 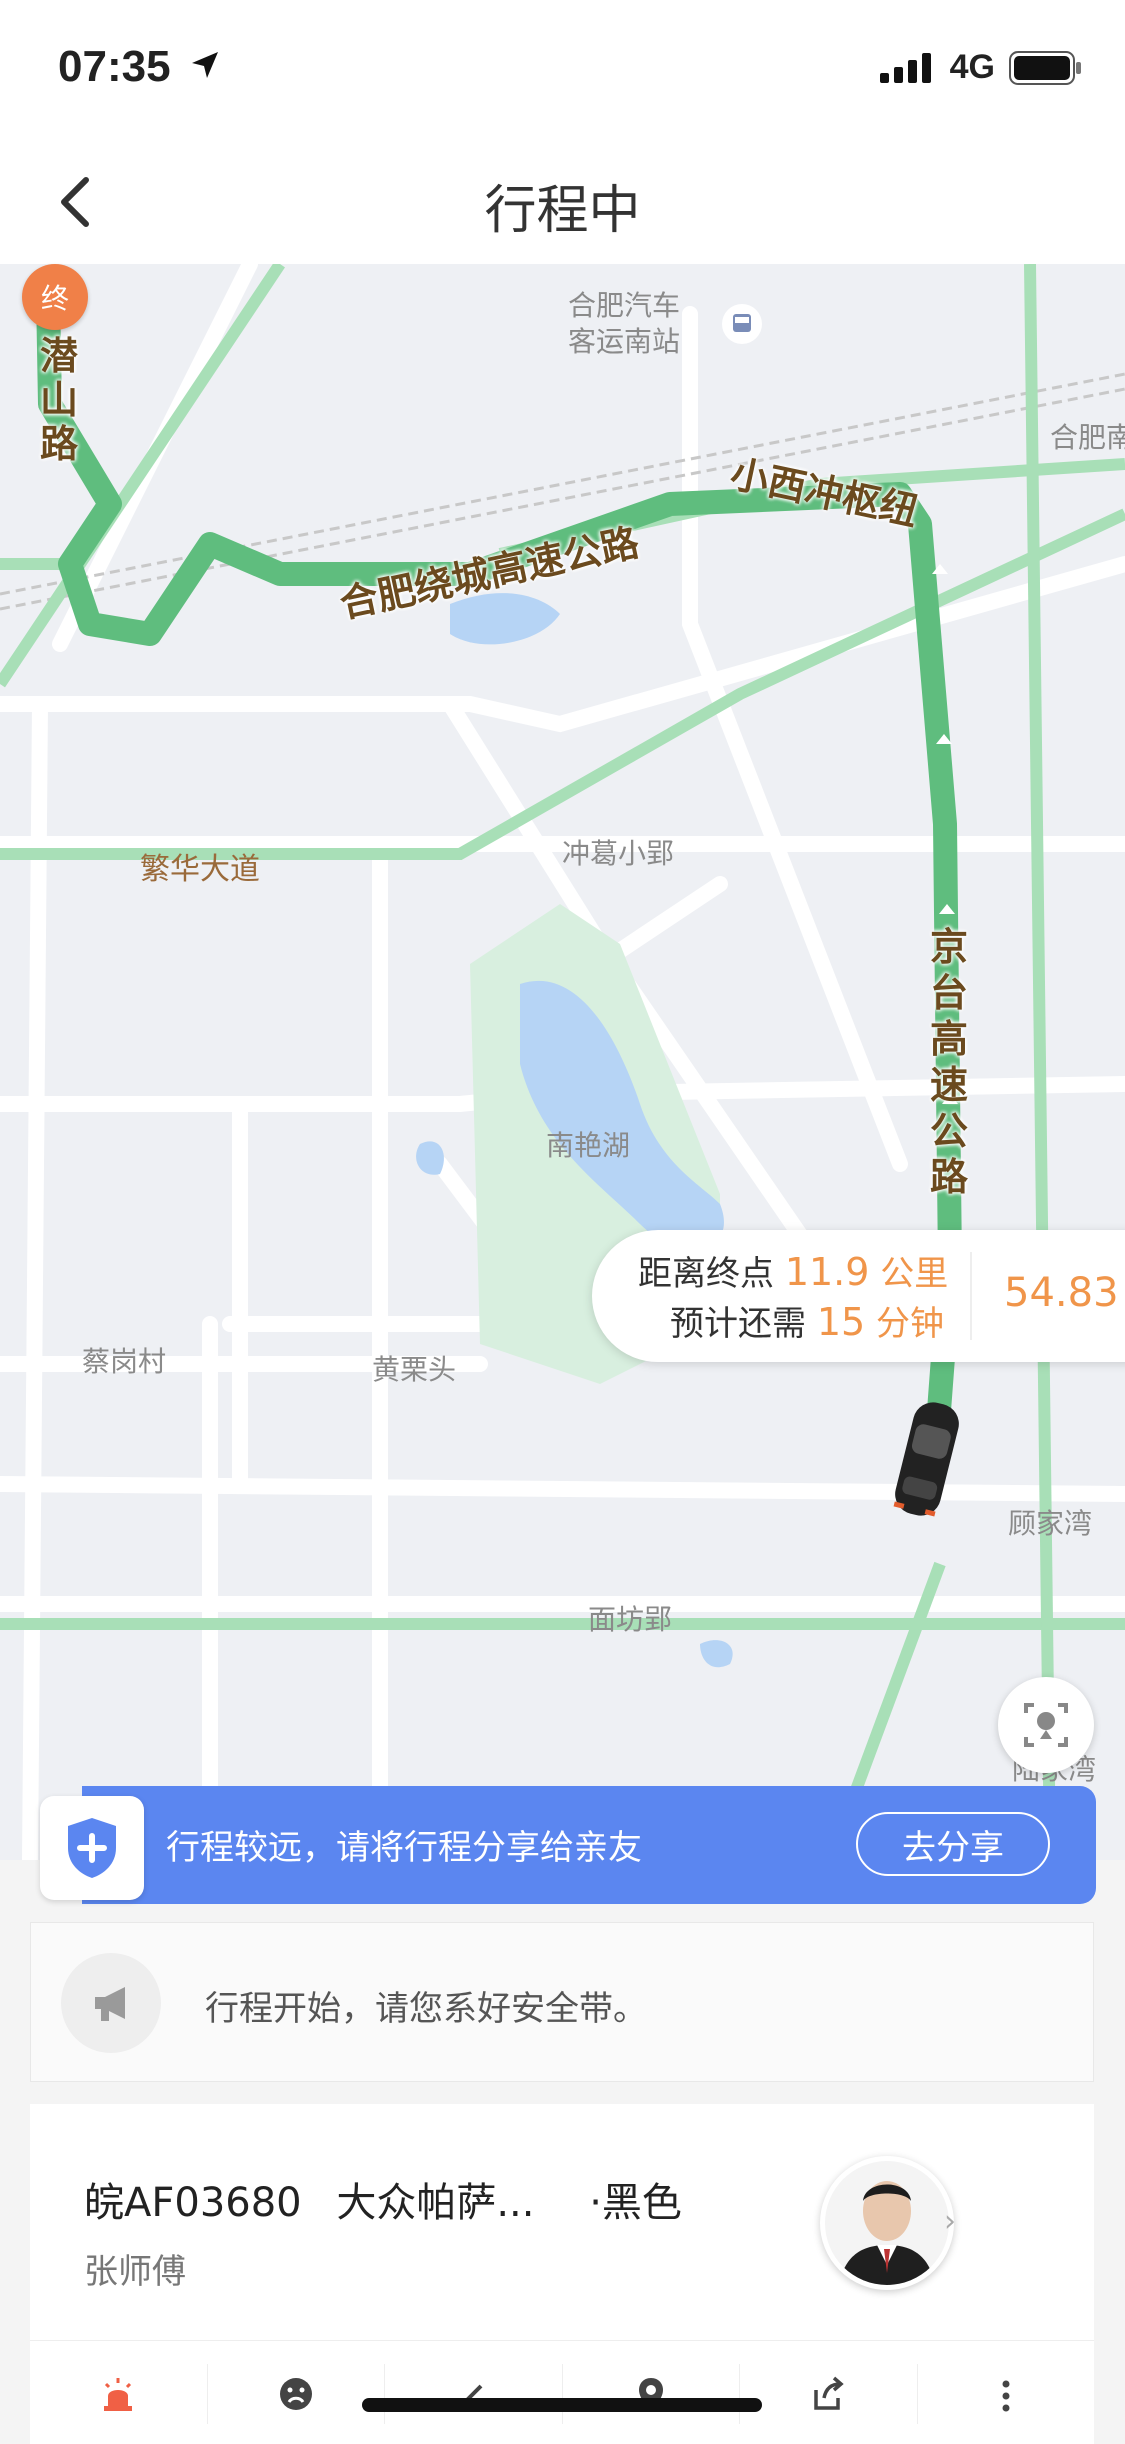 What do you see at coordinates (635, 2203) in the screenshot?
I see `car-color: ·黑色` at bounding box center [635, 2203].